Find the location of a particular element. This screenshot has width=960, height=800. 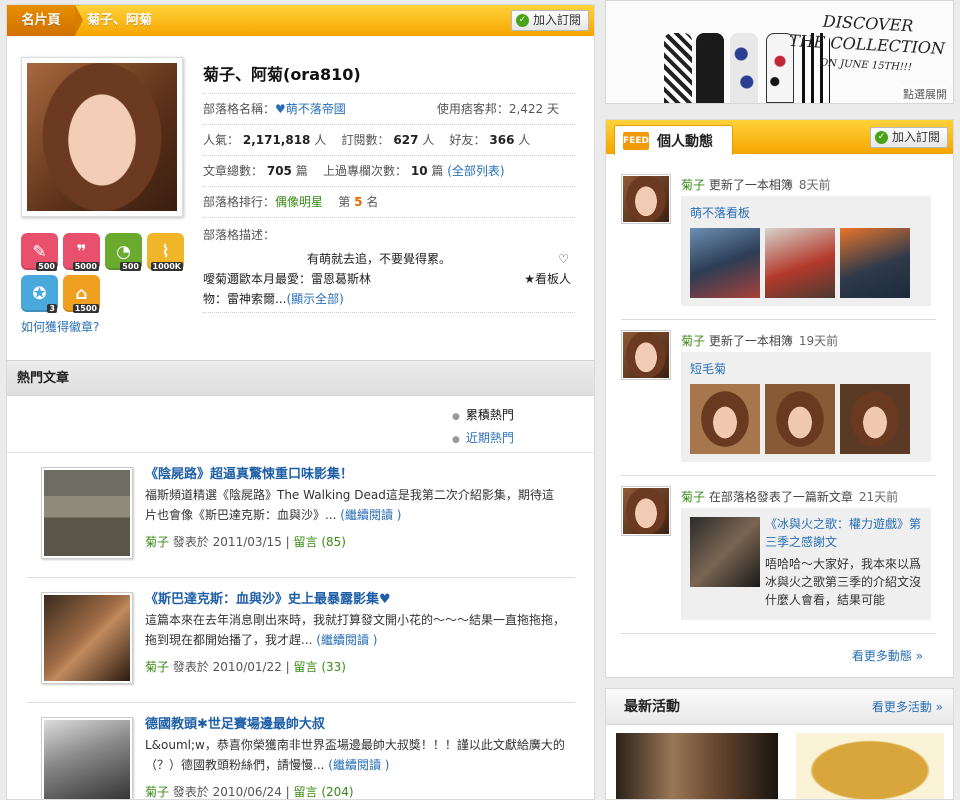

tab-recent-hot: ● 近期熱門 is located at coordinates (483, 439).